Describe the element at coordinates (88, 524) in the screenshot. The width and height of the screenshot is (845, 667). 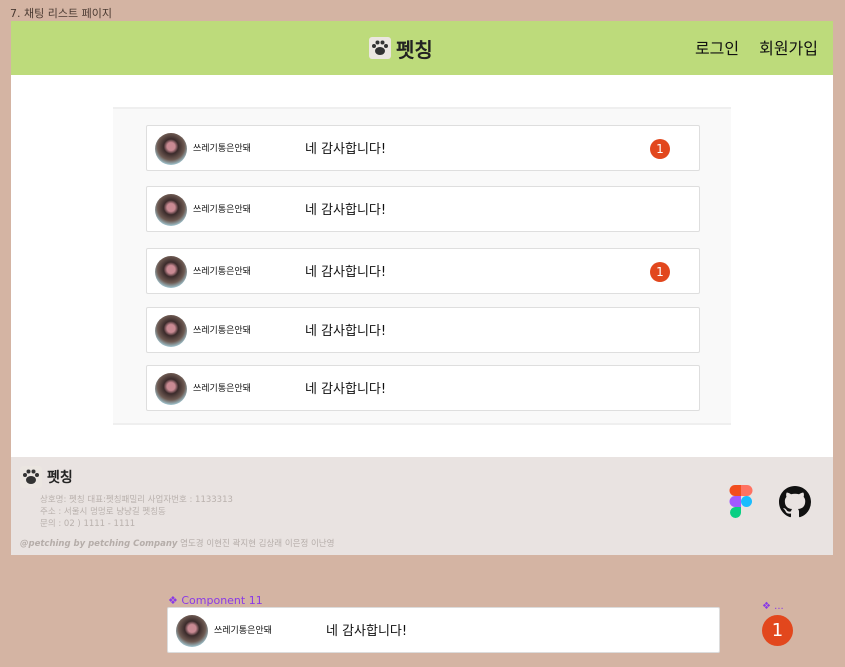
I see `footer-info-line: 문의 : 02 ) 1111 - 1111` at that location.